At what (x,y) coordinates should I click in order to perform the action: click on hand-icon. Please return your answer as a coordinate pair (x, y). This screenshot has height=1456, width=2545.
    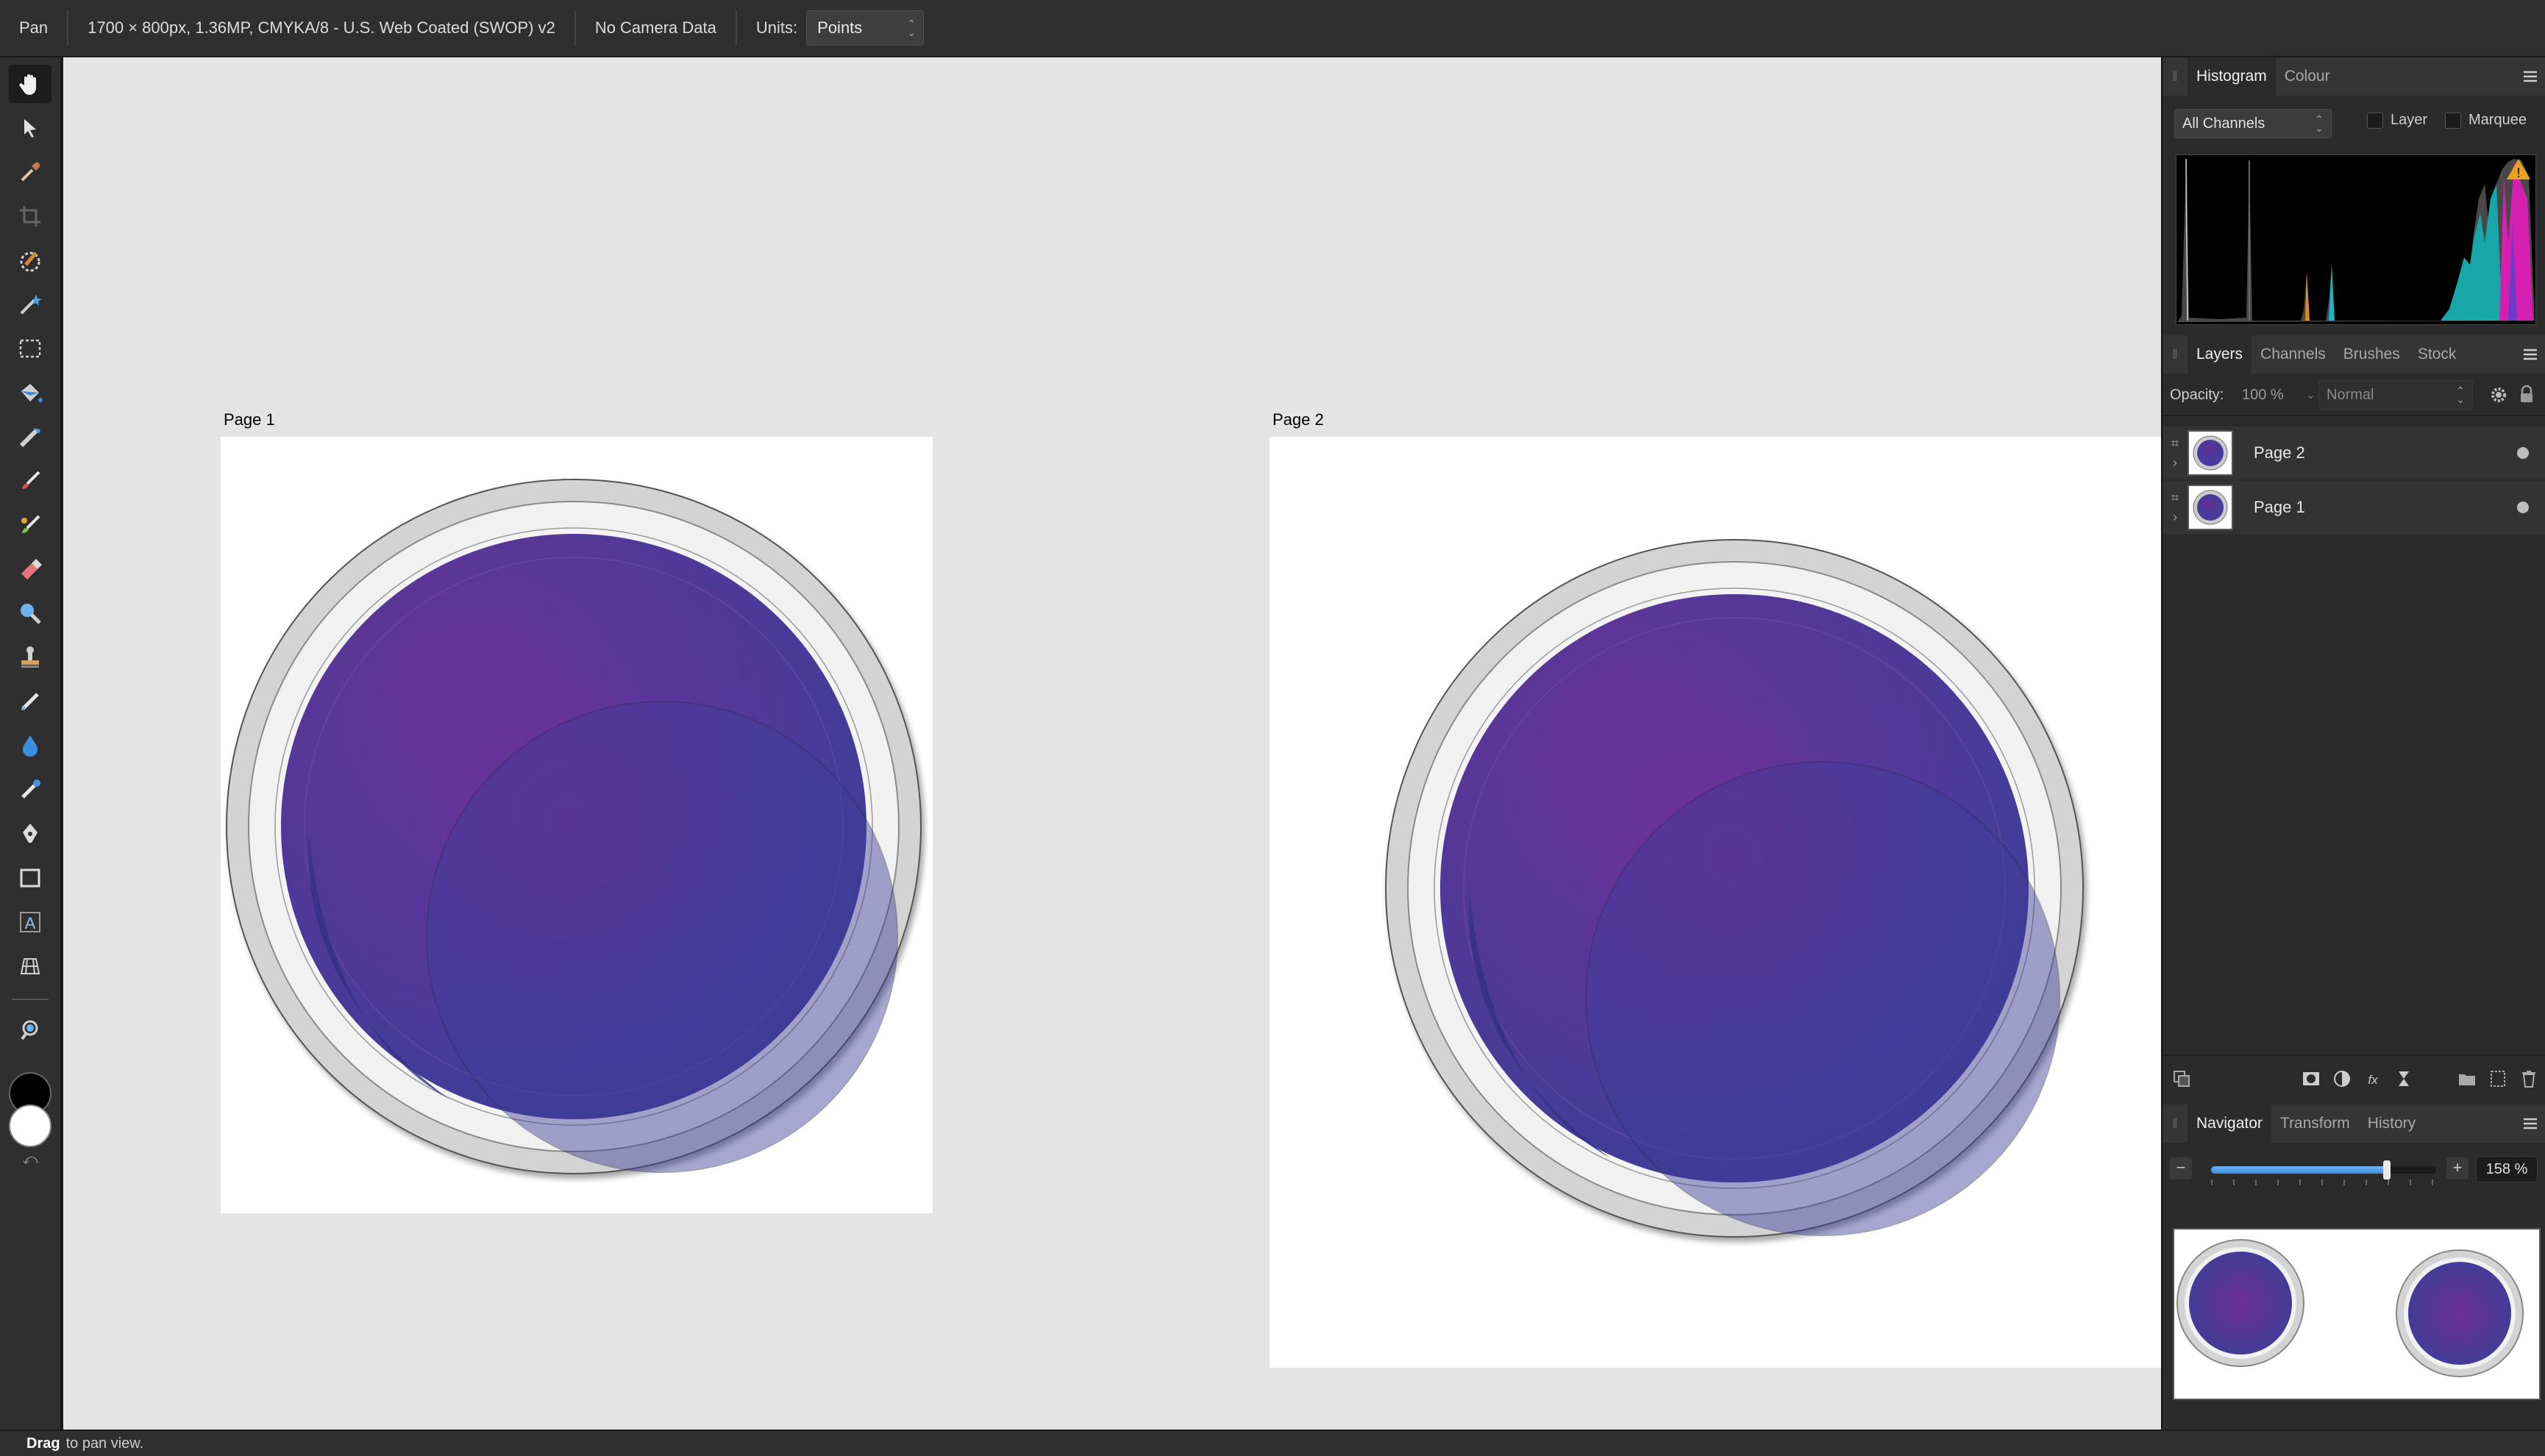
    Looking at the image, I should click on (27, 84).